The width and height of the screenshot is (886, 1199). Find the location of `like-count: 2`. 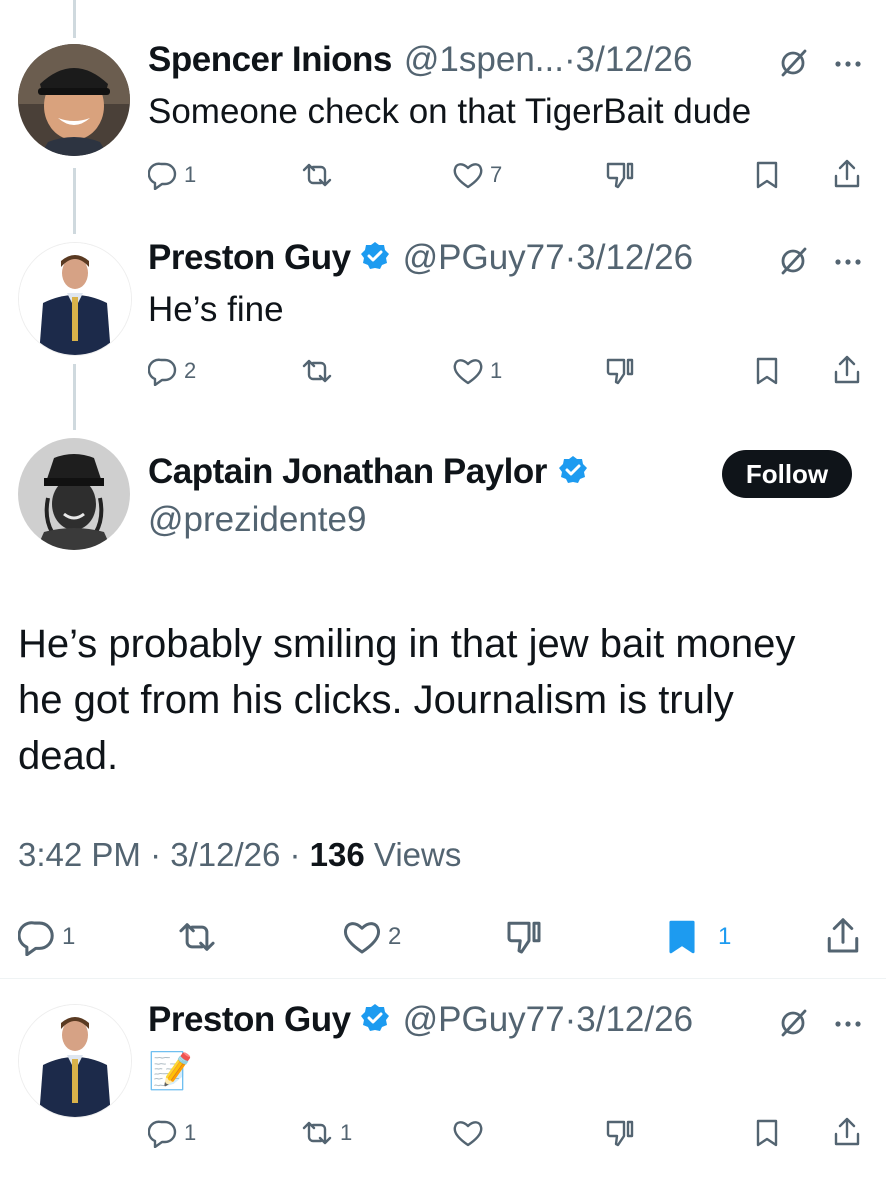

like-count: 2 is located at coordinates (395, 936).